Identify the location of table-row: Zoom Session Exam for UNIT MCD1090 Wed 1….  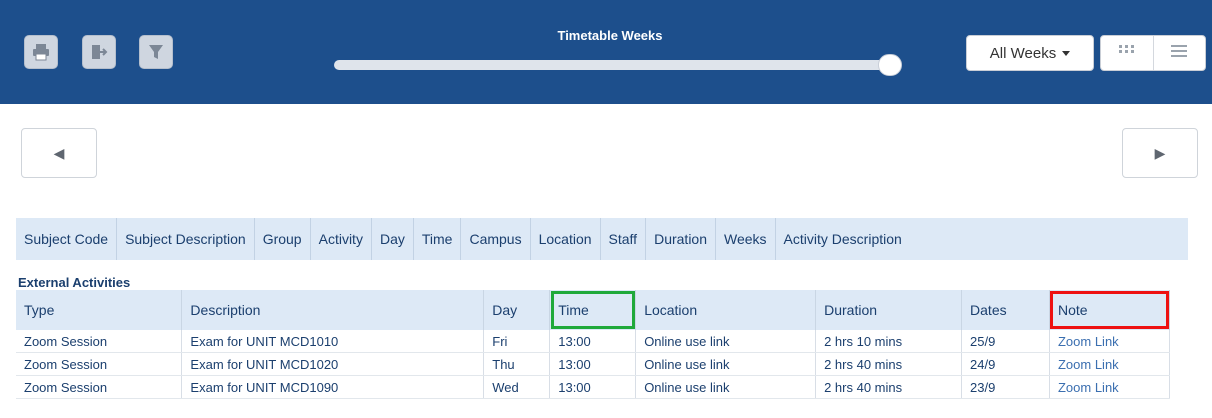
(593, 387).